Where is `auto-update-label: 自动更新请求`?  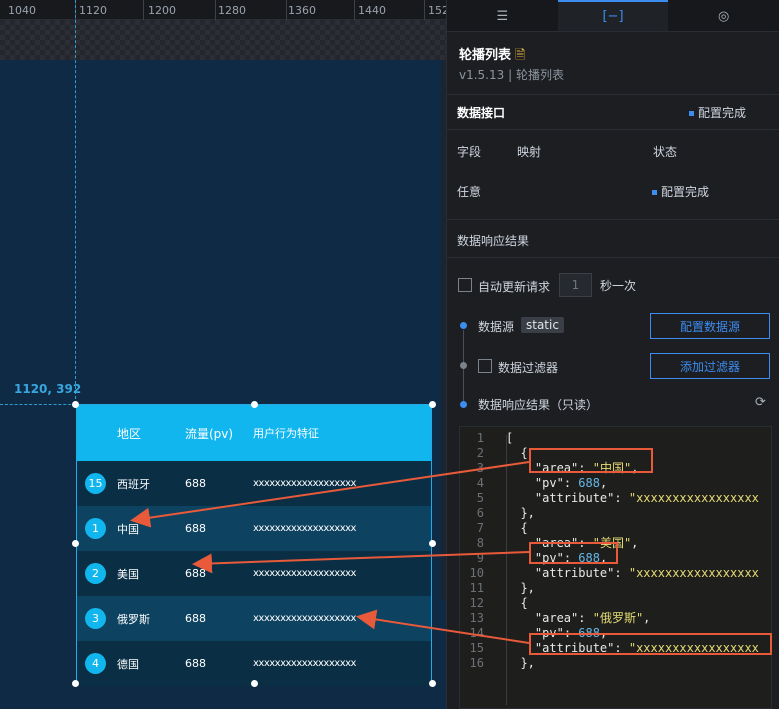 auto-update-label: 自动更新请求 is located at coordinates (514, 287).